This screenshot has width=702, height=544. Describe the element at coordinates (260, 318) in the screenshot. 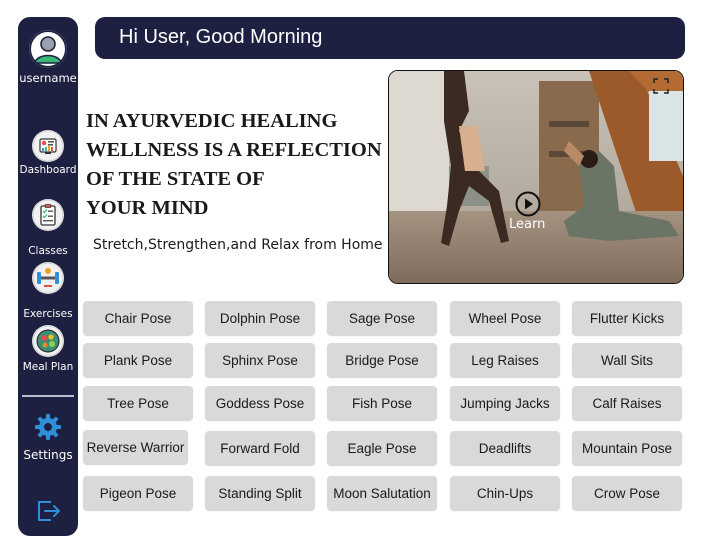

I see `pose-button: Dolphin Pose` at that location.